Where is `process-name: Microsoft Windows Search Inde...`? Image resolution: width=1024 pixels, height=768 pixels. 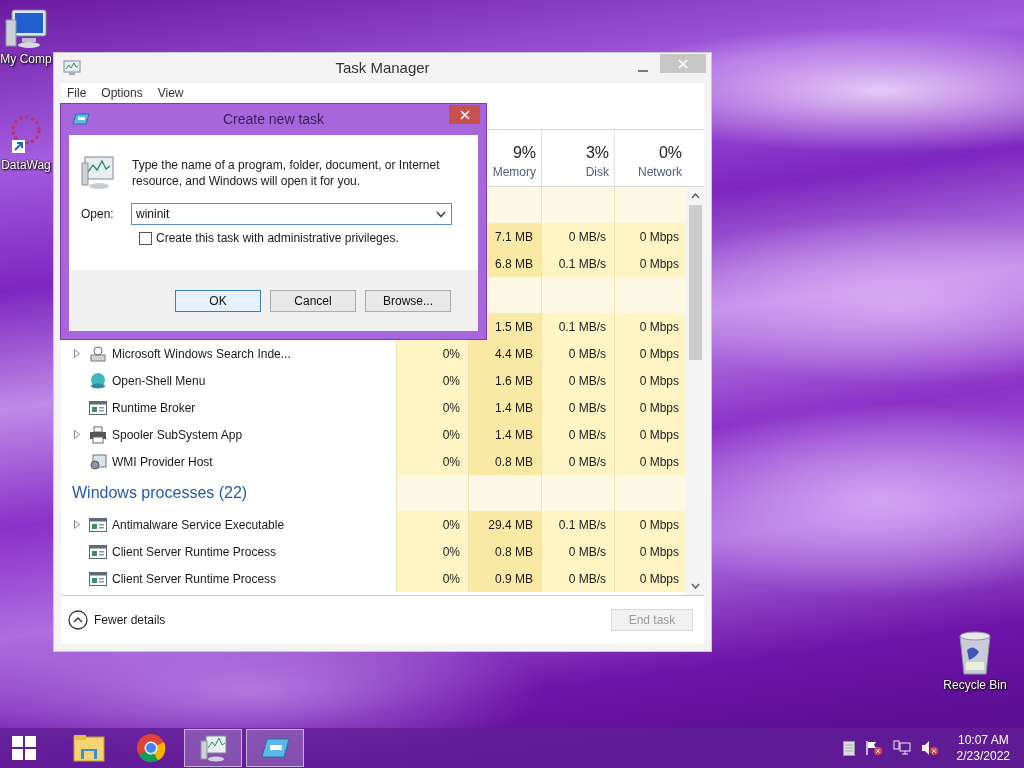
process-name: Microsoft Windows Search Inde... is located at coordinates (201, 353).